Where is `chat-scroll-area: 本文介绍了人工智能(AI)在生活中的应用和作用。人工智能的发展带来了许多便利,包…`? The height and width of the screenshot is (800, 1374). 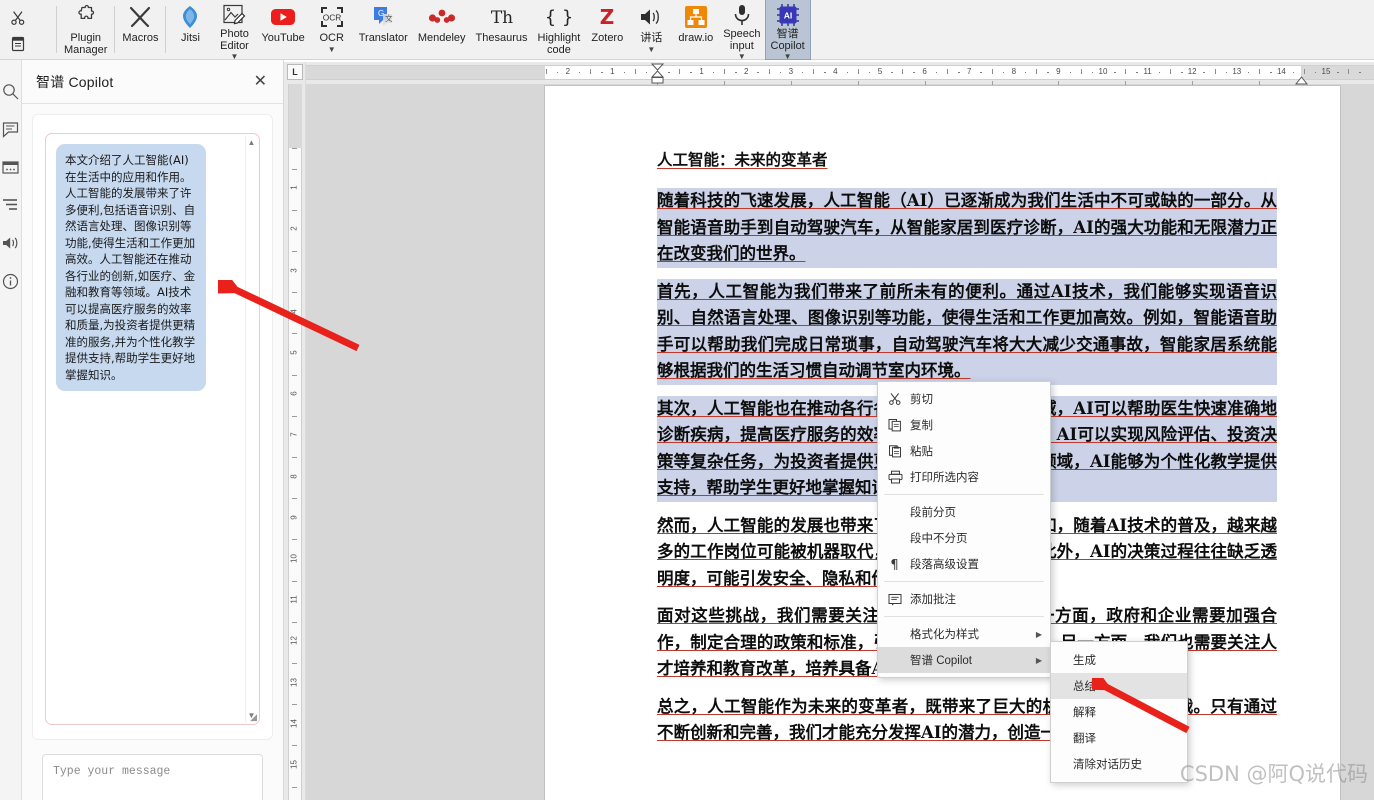 chat-scroll-area: 本文介绍了人工智能(AI)在生活中的应用和作用。人工智能的发展带来了许多便利,包… is located at coordinates (152, 429).